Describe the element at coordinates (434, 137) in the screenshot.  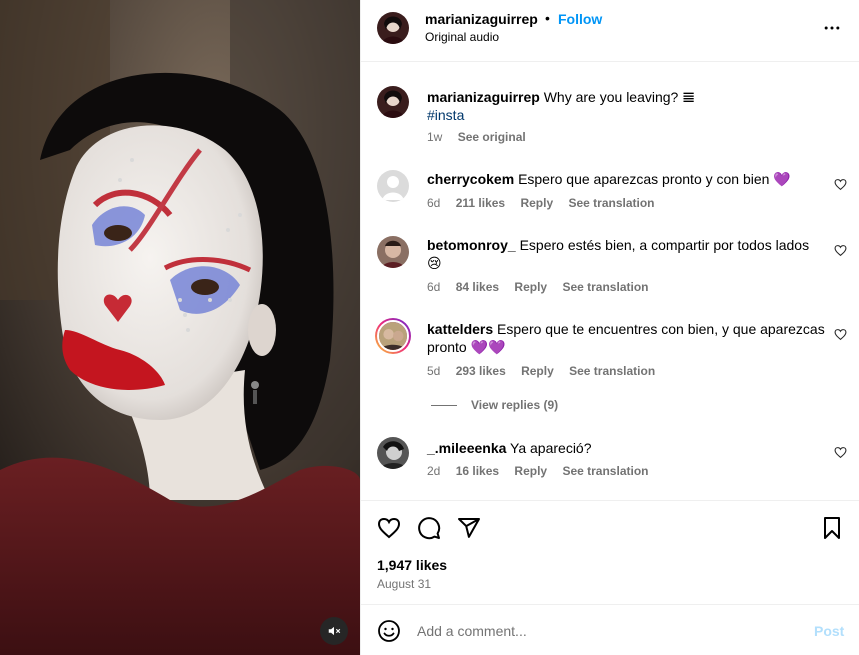
I see `caption-time: 1w` at that location.